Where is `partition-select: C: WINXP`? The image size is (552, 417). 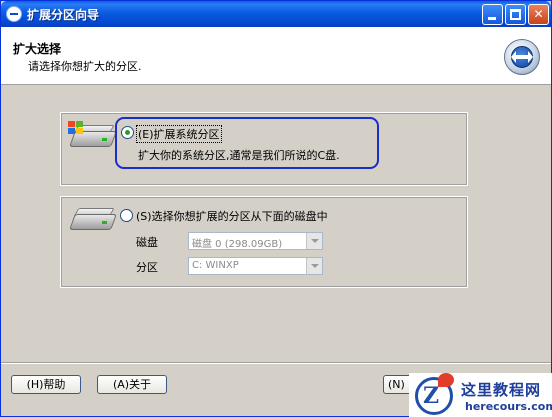 partition-select: C: WINXP is located at coordinates (255, 266).